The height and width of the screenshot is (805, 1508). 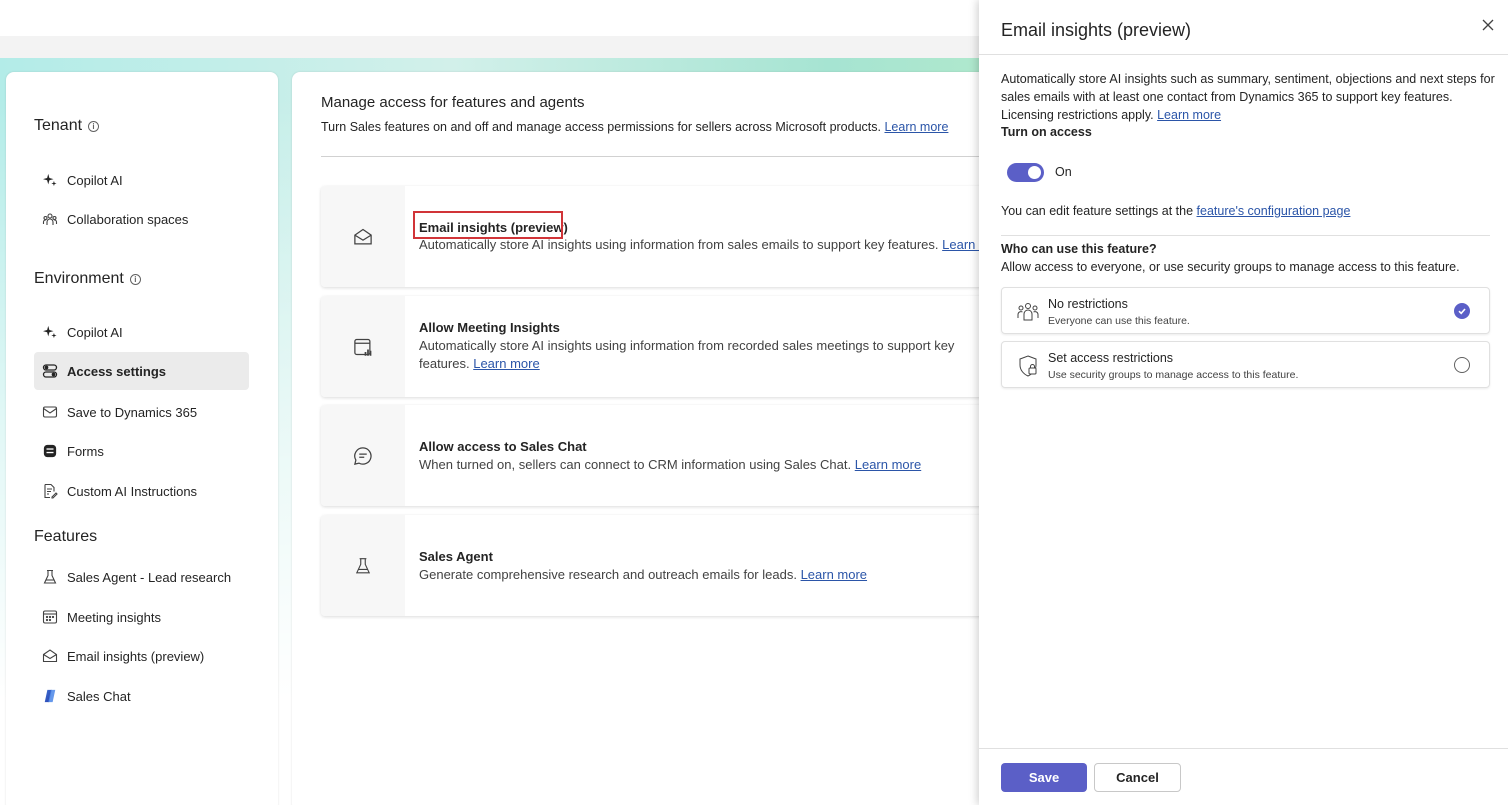 I want to click on environment-section-title: Environment i, so click(x=87, y=279).